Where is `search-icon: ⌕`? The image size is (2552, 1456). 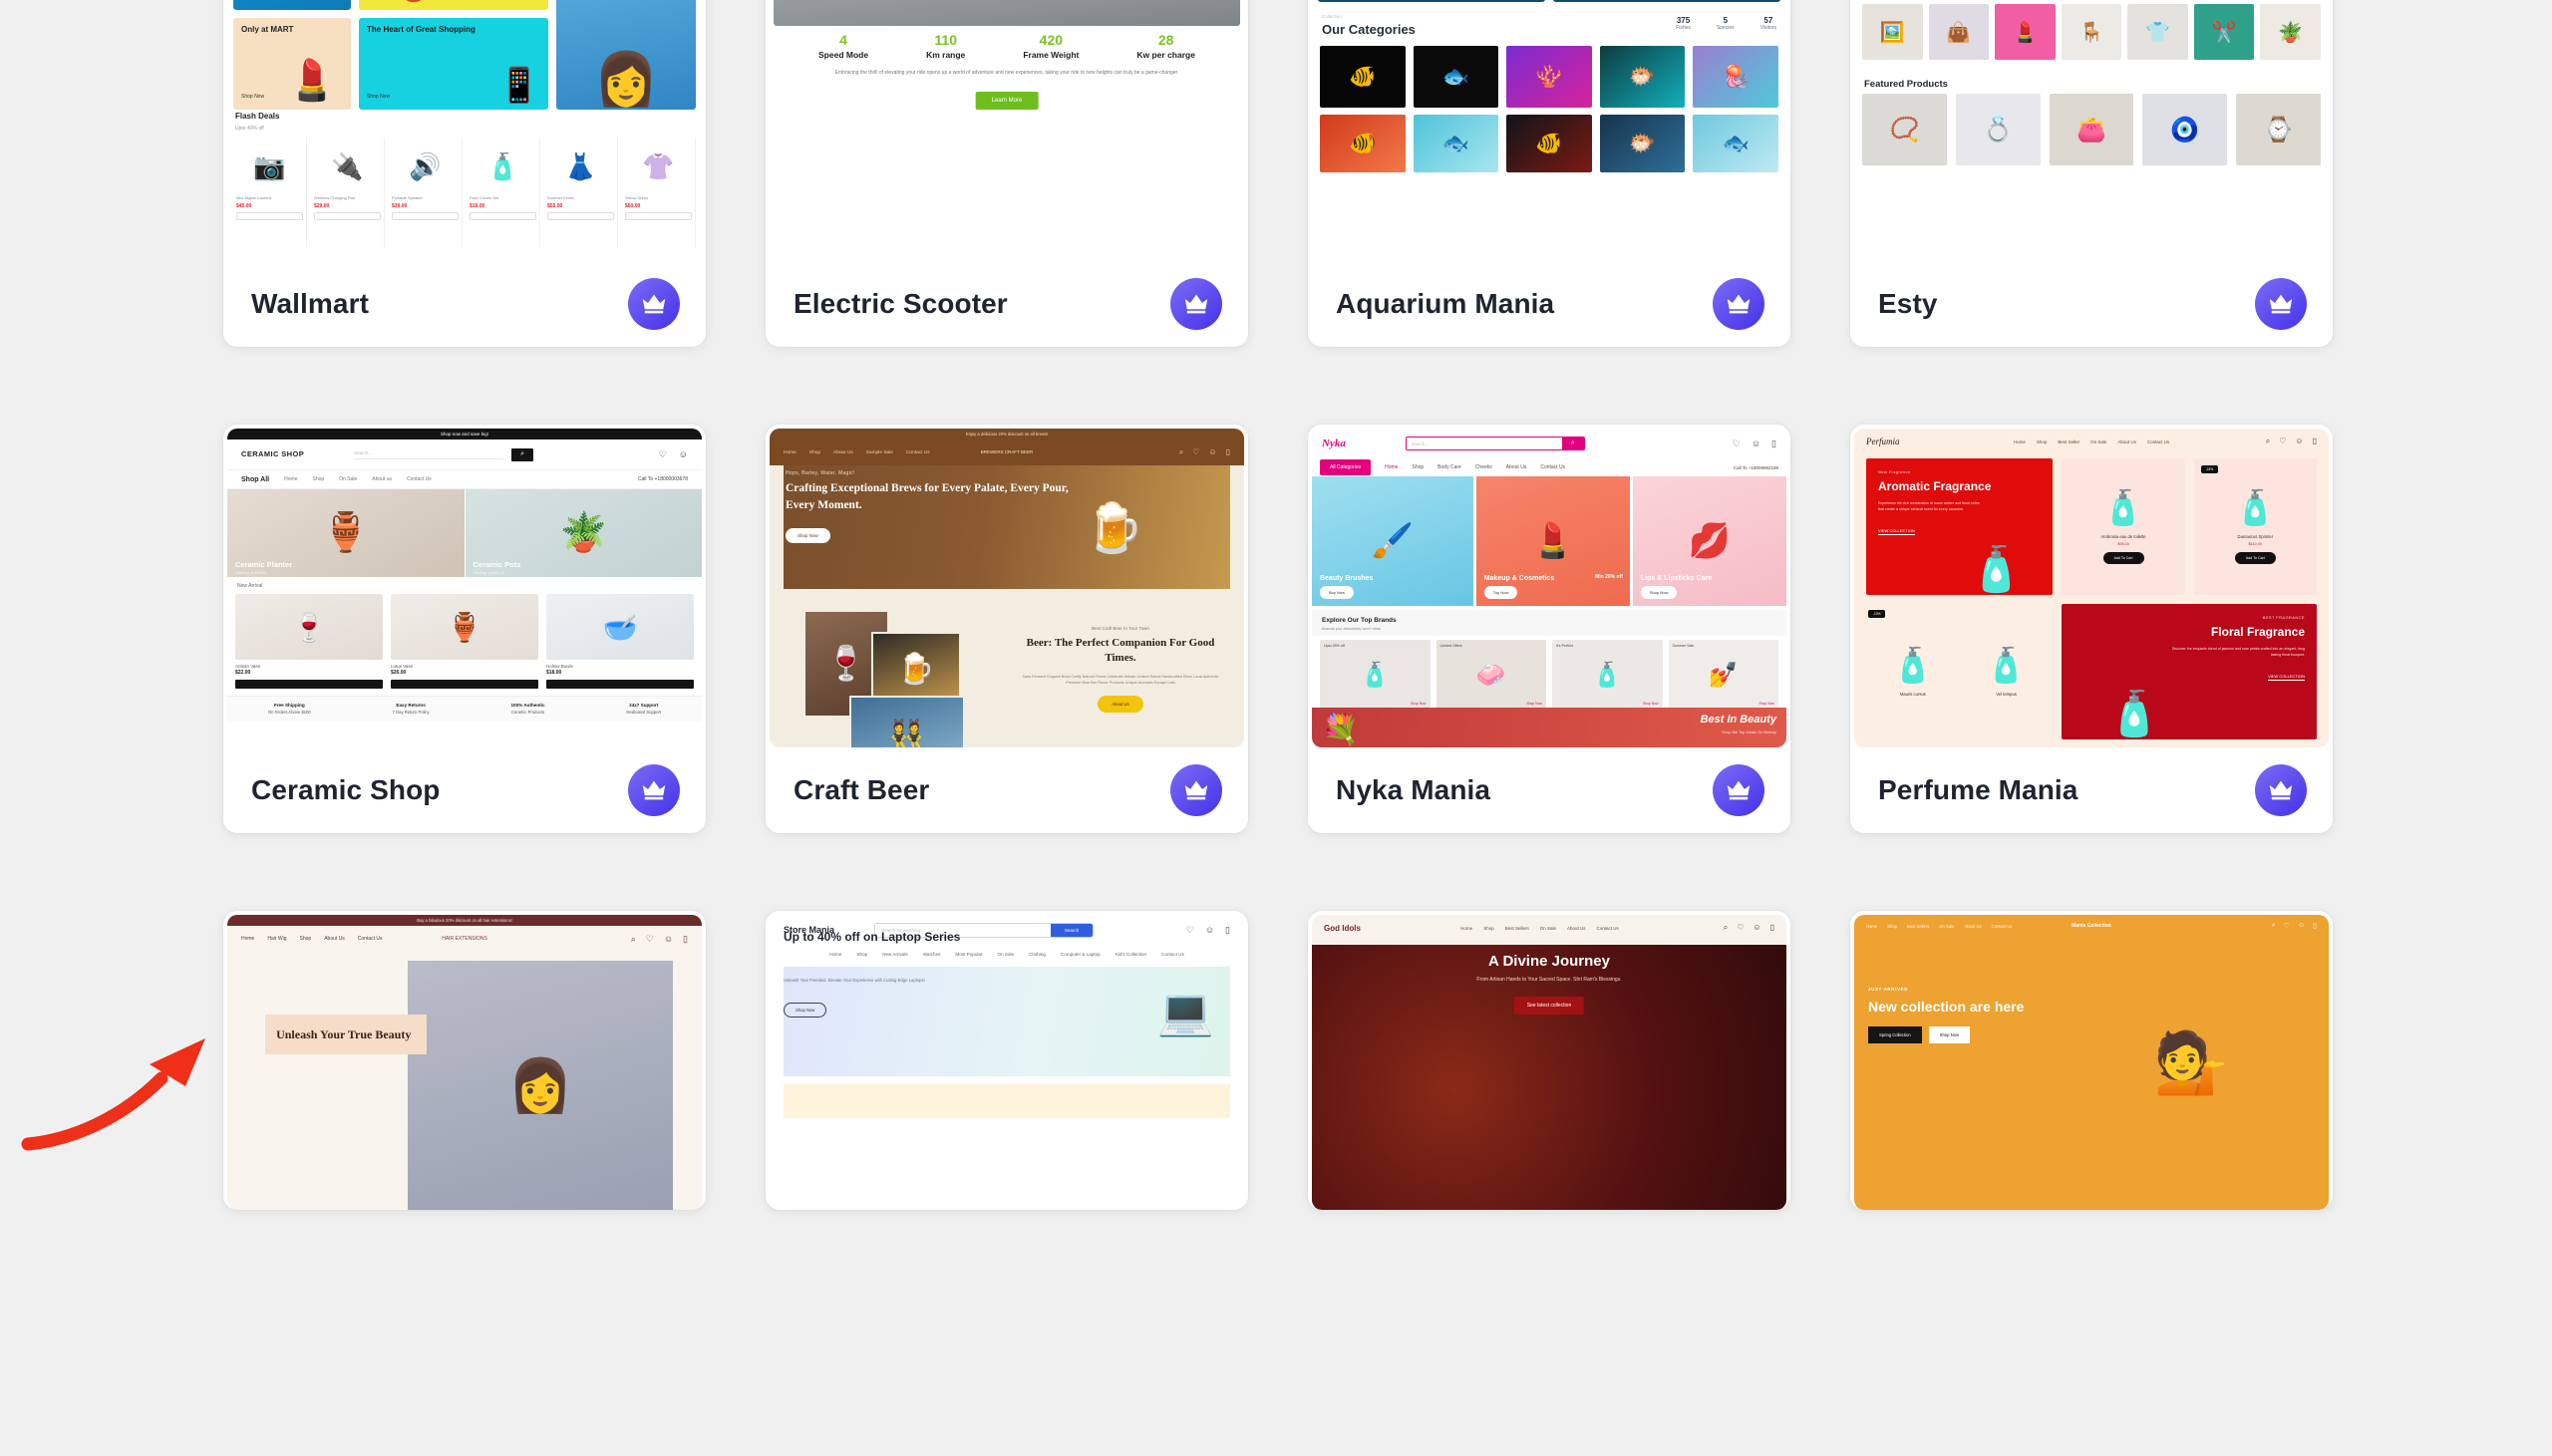 search-icon: ⌕ is located at coordinates (1181, 452).